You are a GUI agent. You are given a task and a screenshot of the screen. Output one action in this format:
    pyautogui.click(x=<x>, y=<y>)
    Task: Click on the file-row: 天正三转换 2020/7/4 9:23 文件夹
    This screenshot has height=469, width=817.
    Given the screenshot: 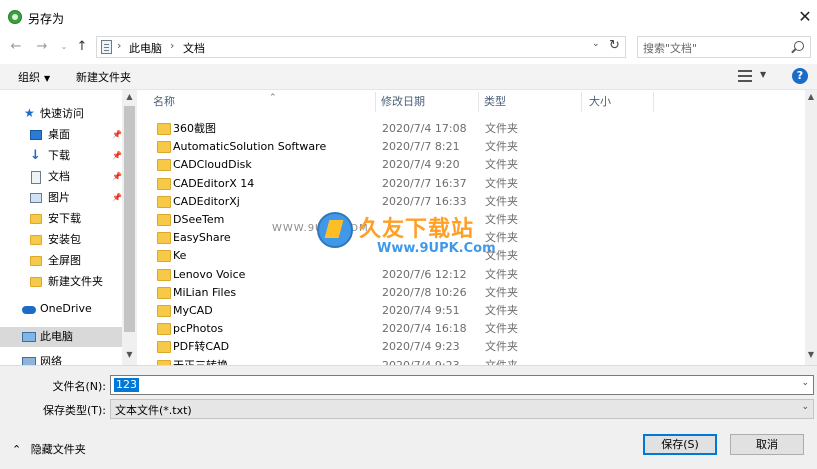 What is the action you would take?
    pyautogui.click(x=477, y=361)
    